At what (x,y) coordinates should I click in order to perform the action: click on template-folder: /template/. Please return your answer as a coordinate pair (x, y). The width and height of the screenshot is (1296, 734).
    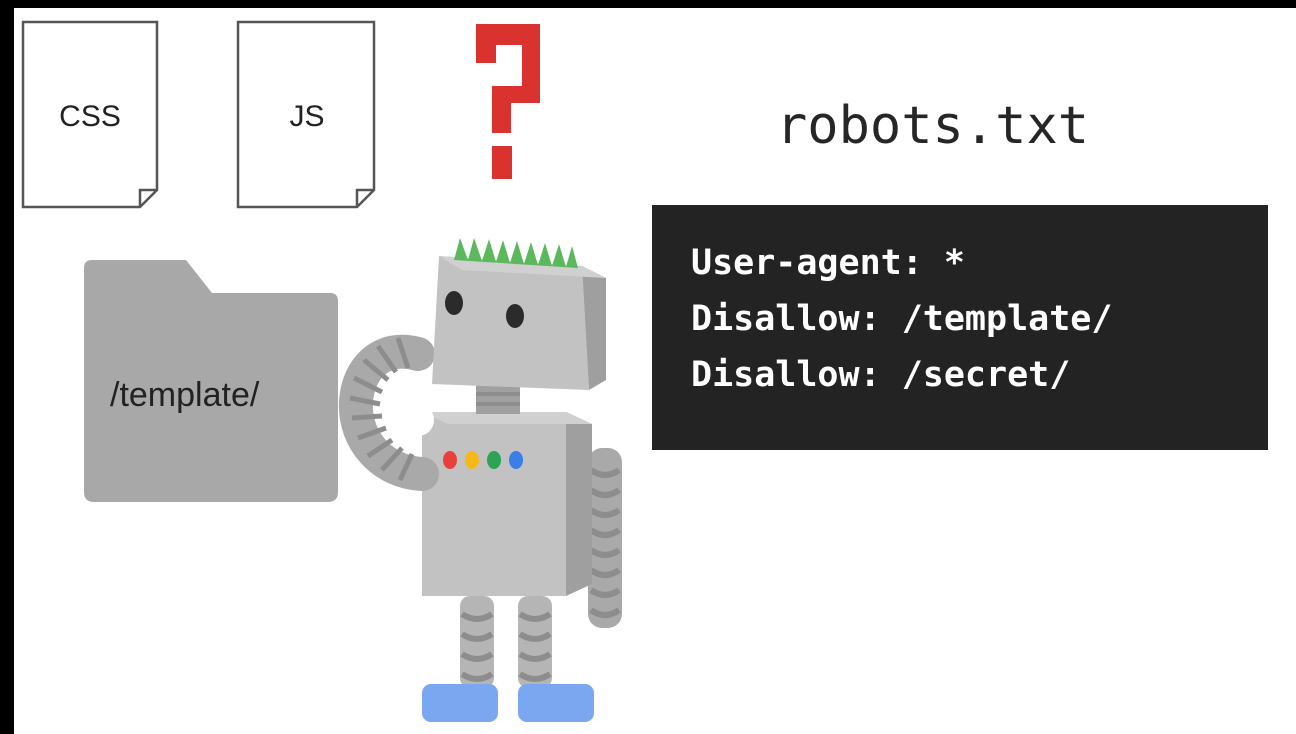
    Looking at the image, I should click on (211, 381).